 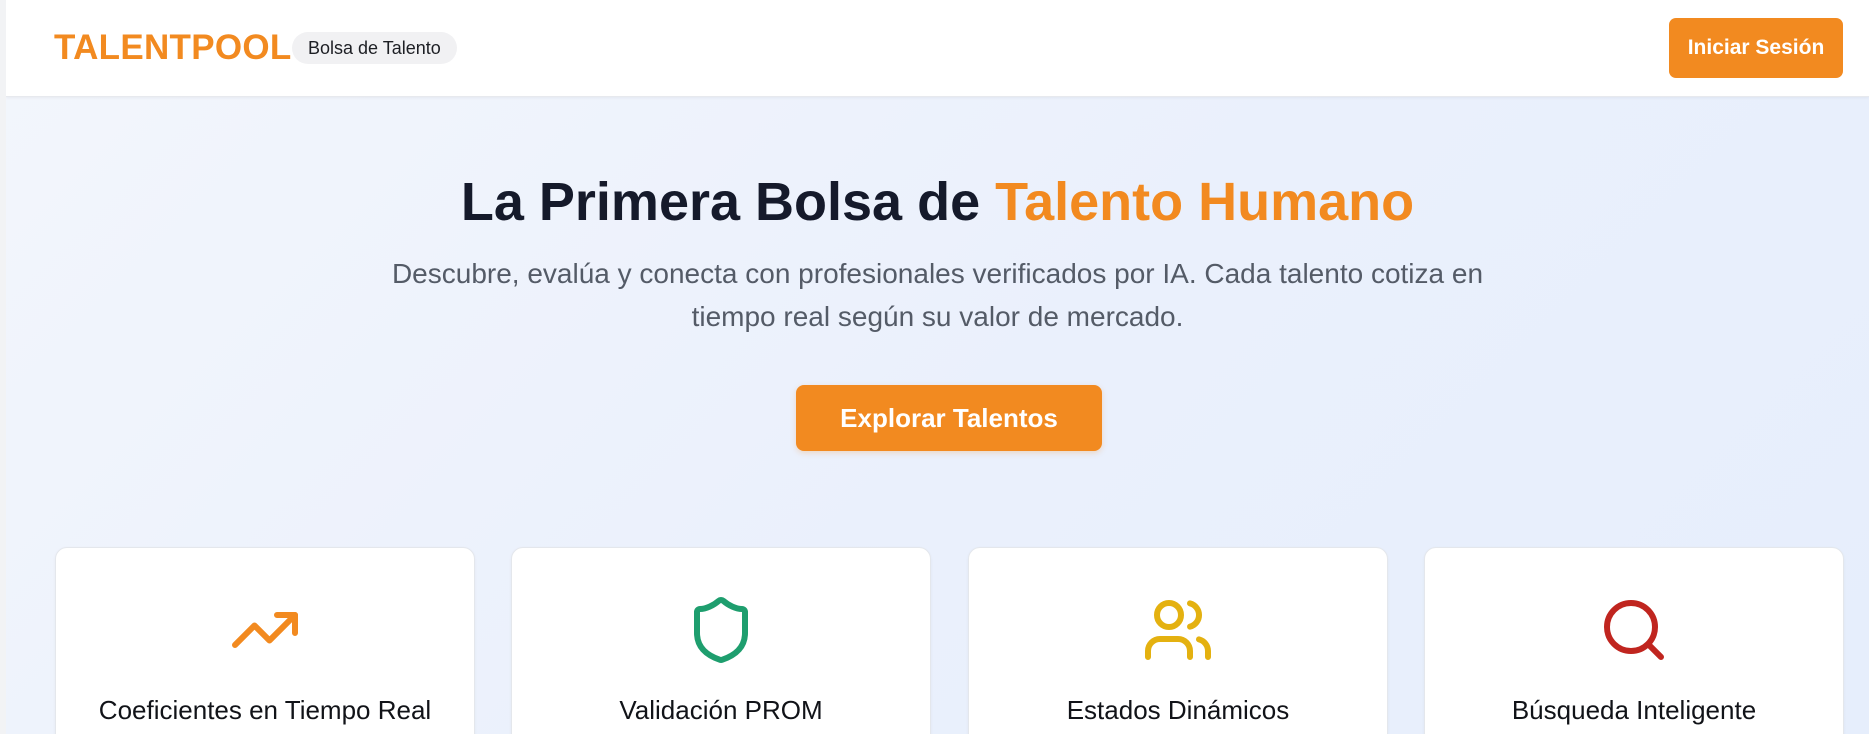 I want to click on feature-card-title: Estados Dinámicos, so click(x=1178, y=710).